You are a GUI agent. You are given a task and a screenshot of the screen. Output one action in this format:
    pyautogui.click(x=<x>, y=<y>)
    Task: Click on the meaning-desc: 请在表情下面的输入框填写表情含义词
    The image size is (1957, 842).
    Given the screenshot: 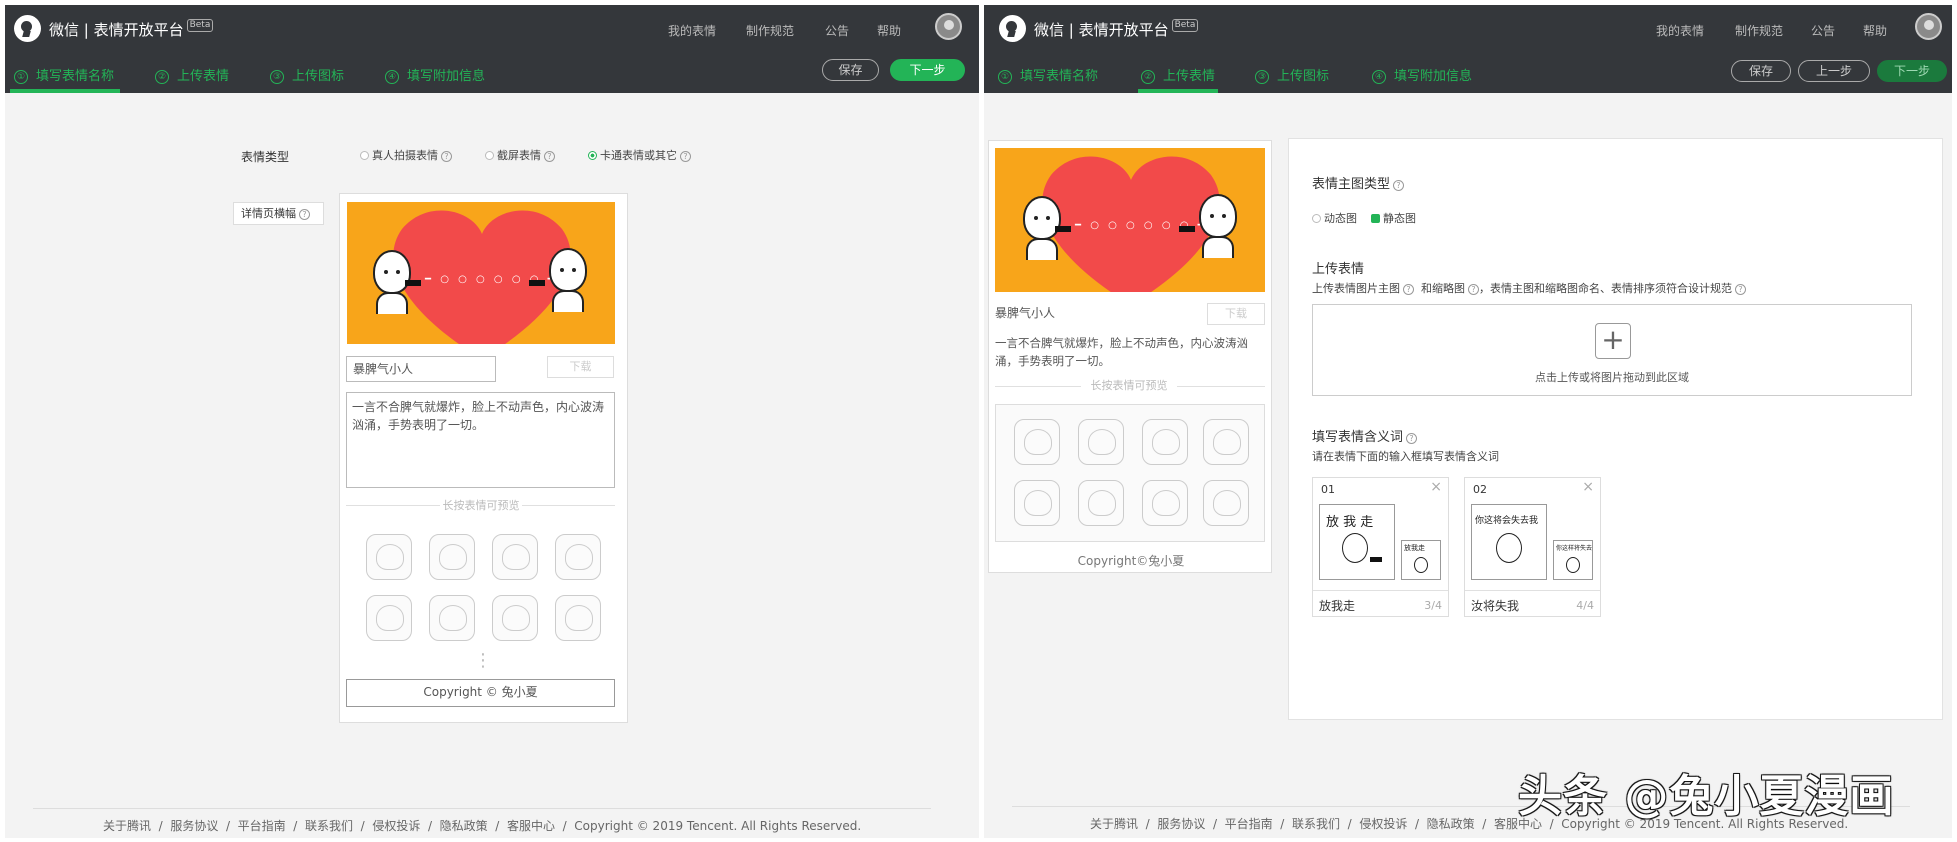 What is the action you would take?
    pyautogui.click(x=1405, y=456)
    